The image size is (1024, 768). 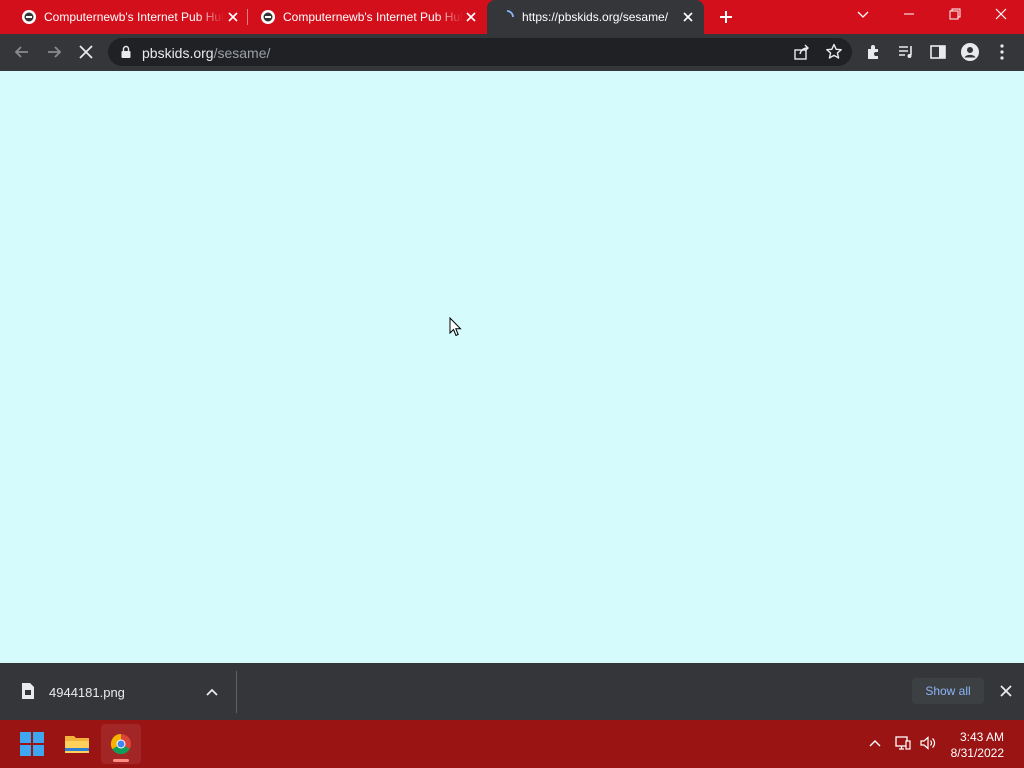 What do you see at coordinates (903, 743) in the screenshot?
I see `network-icon` at bounding box center [903, 743].